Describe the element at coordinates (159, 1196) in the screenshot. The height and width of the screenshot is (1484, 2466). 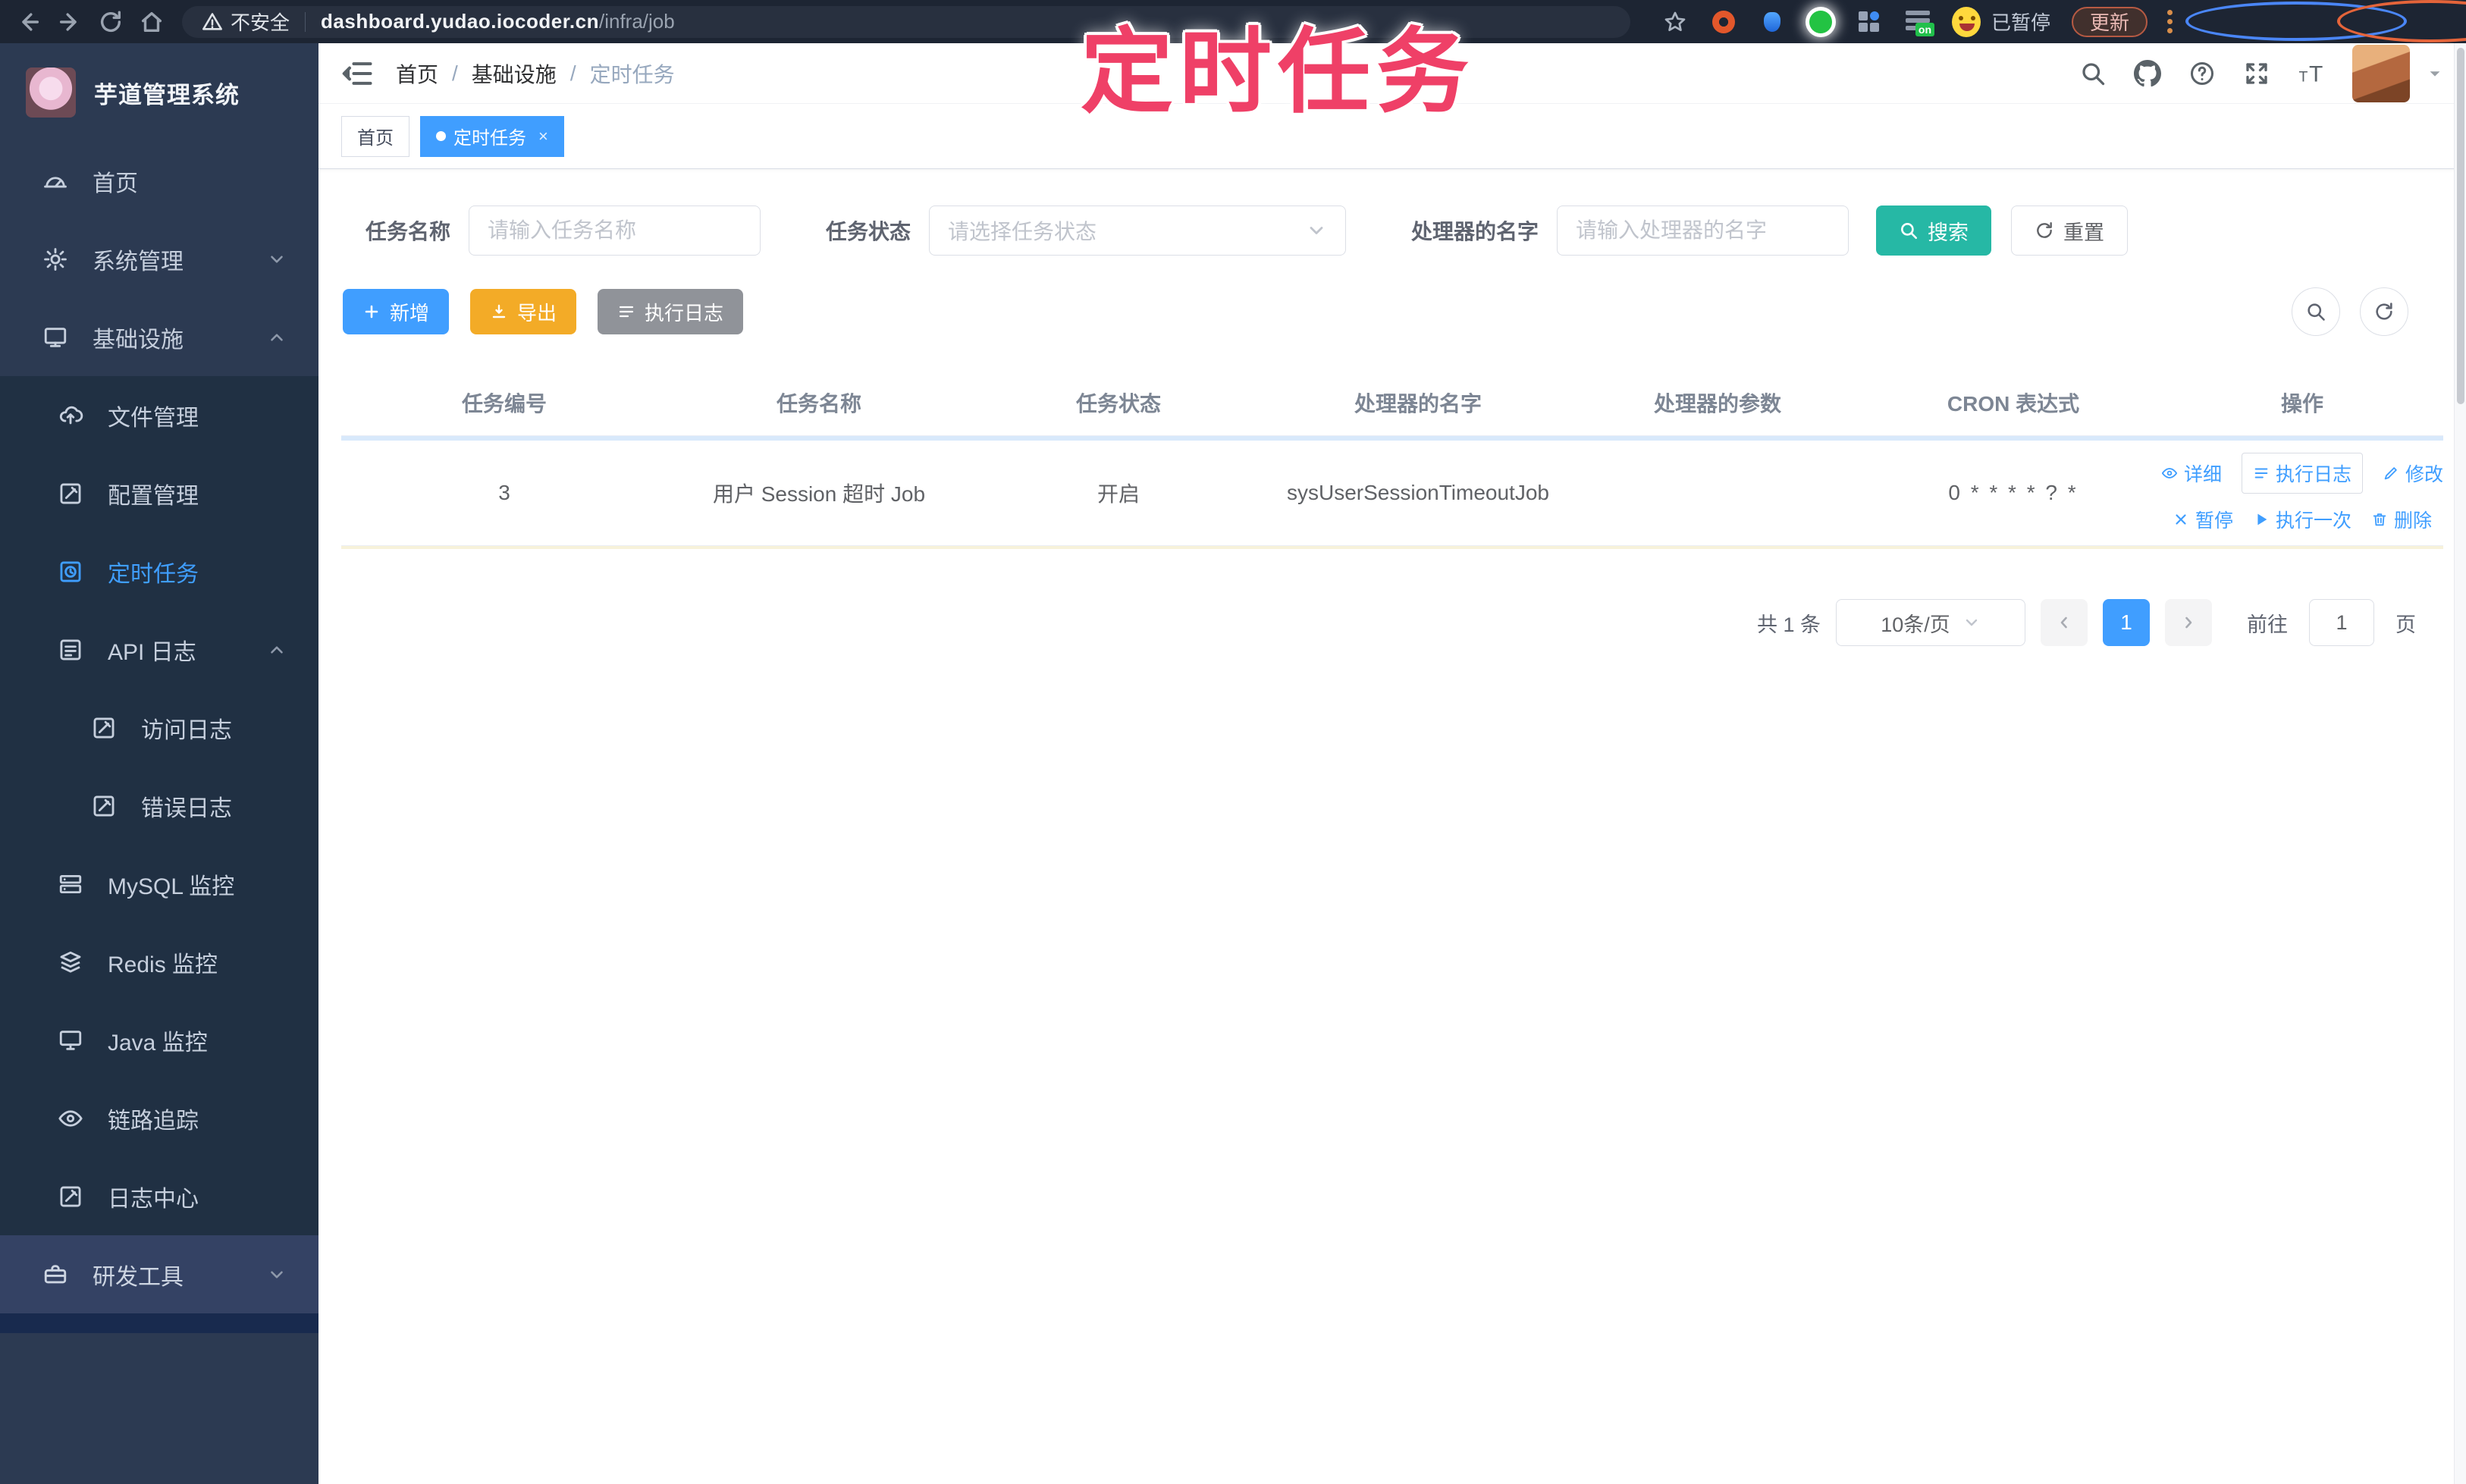
I see `sidebar-item-log-center: 日志中心` at that location.